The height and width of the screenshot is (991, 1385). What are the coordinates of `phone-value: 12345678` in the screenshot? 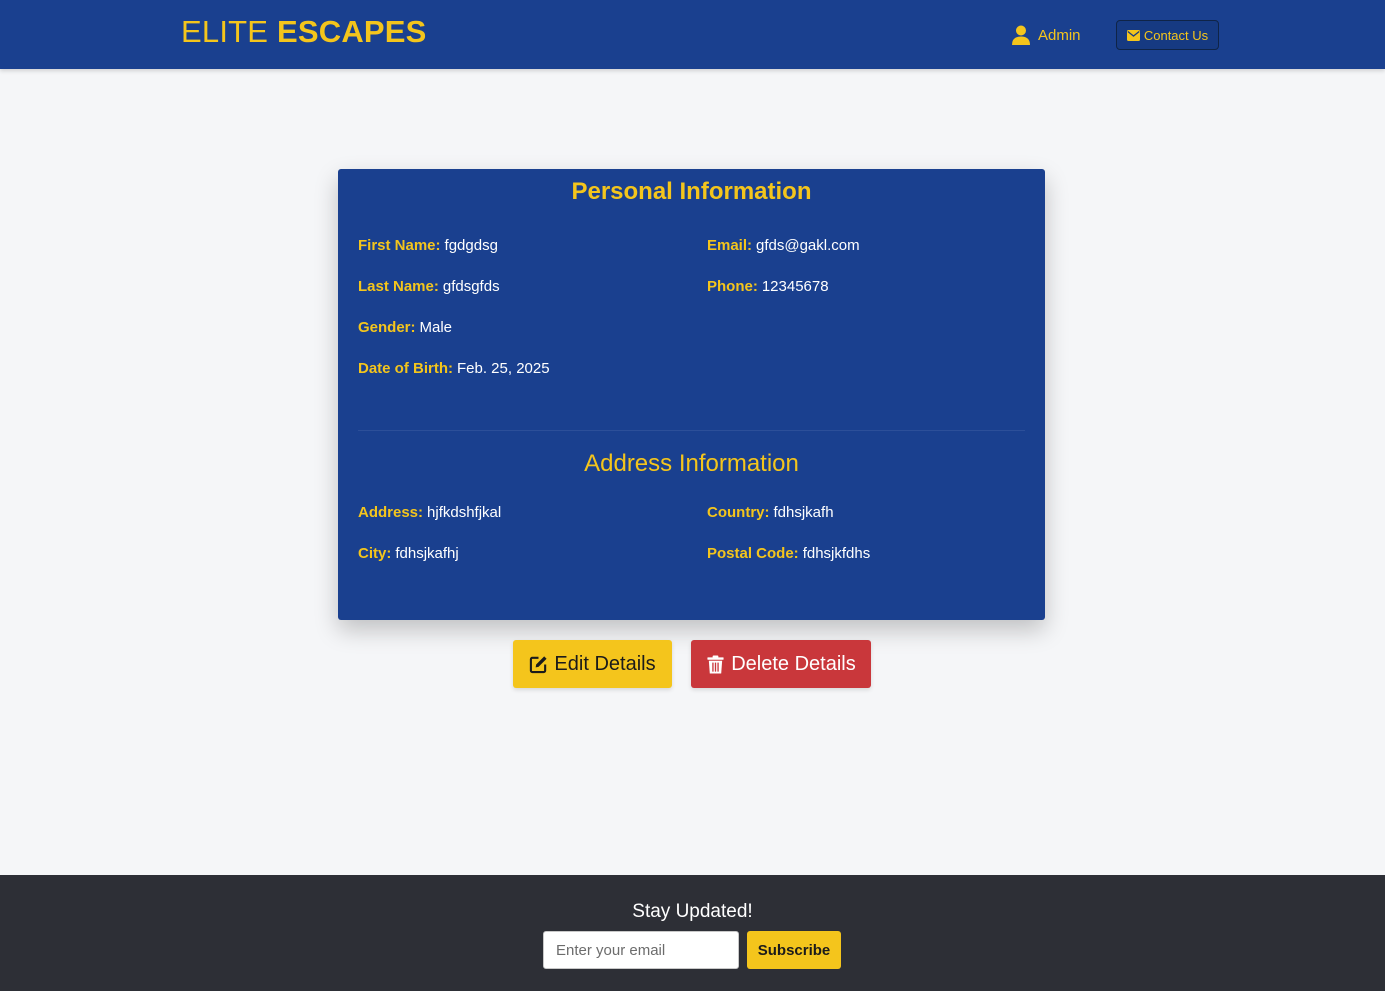 It's located at (795, 286).